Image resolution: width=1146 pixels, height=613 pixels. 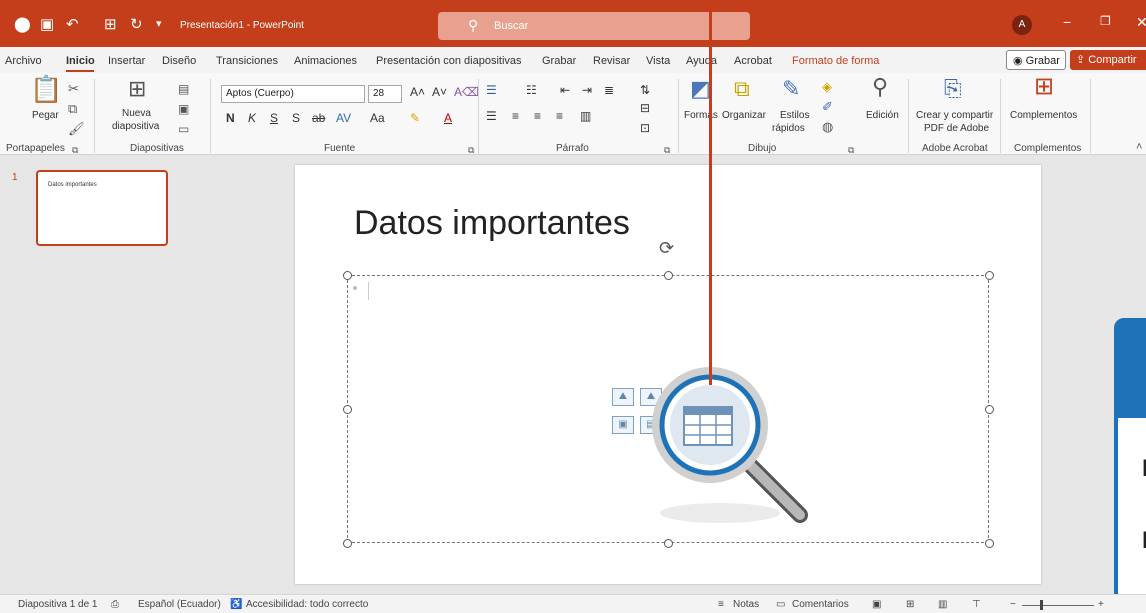 What do you see at coordinates (136, 24) in the screenshot?
I see `redo-icon: ↻` at bounding box center [136, 24].